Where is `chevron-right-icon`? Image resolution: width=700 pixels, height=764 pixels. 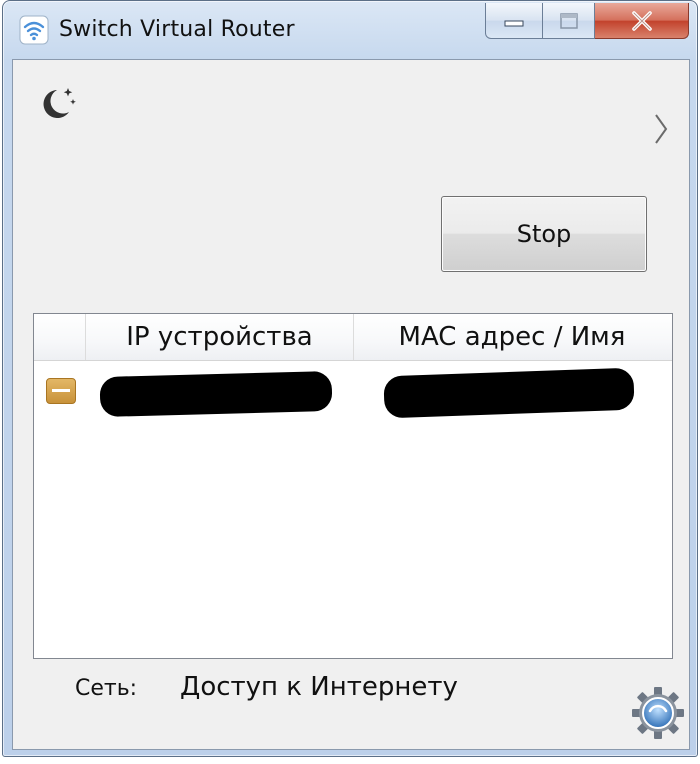 chevron-right-icon is located at coordinates (661, 129).